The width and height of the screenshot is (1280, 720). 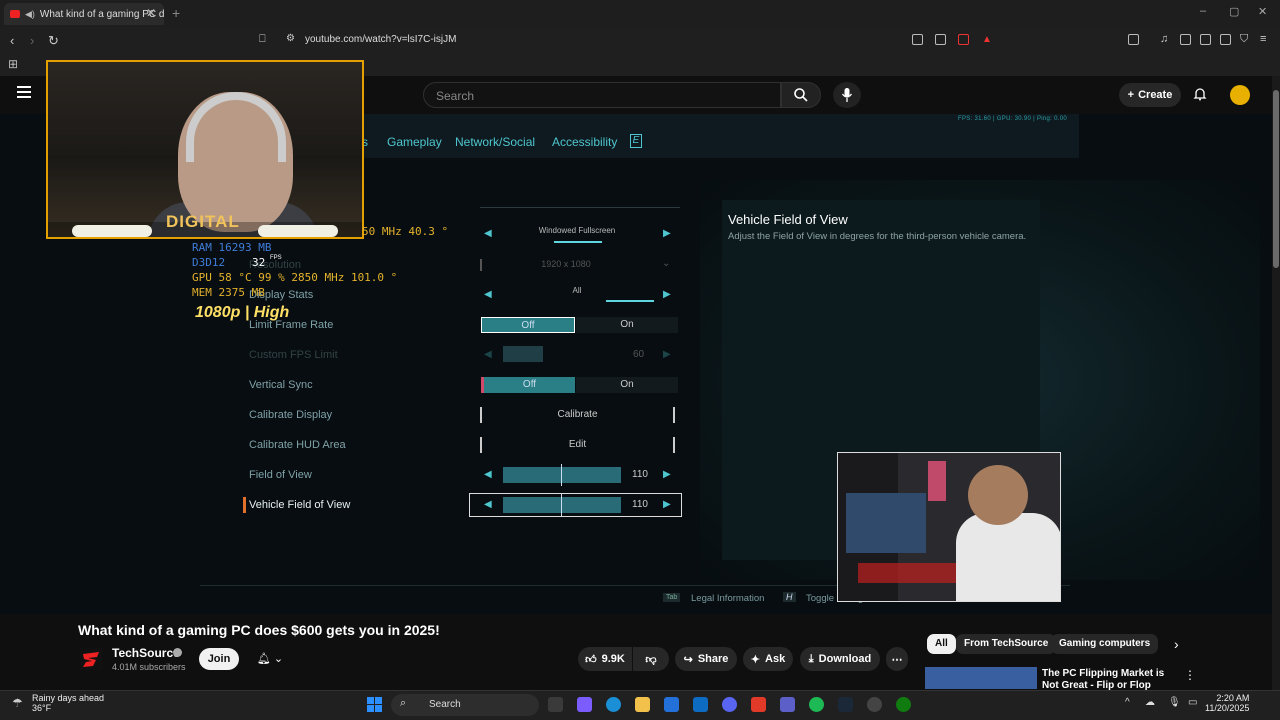 I want to click on hud-cpu-line: 50 MHz 40.3 °, so click(x=405, y=231).